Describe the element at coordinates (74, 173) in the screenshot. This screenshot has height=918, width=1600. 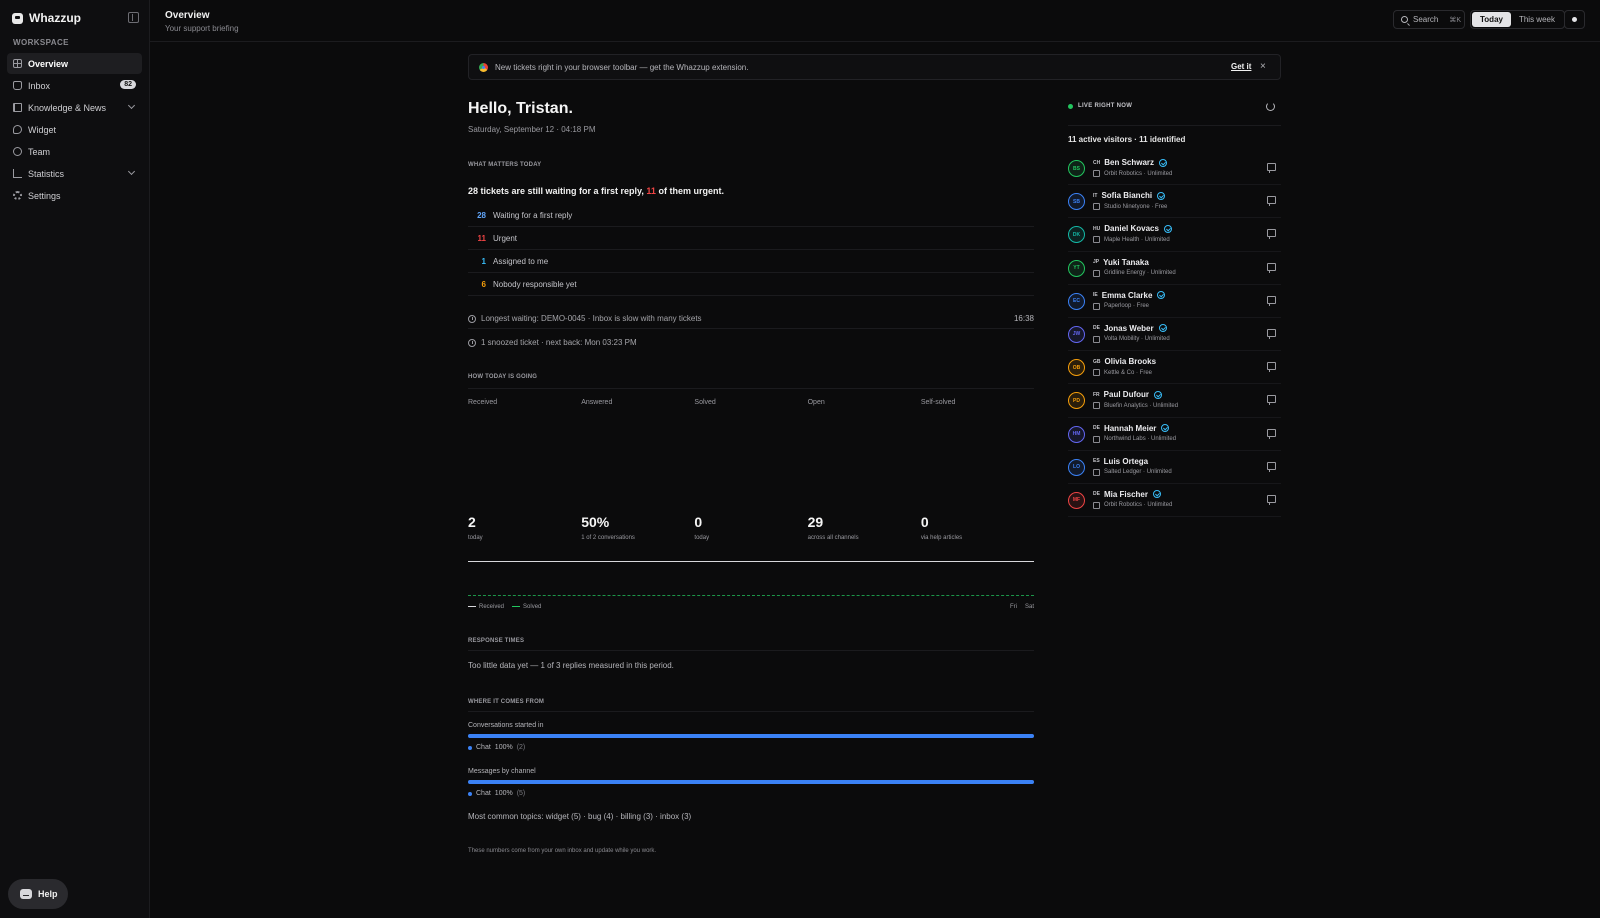
I see `sidebar-item-statistics: Statistics` at that location.